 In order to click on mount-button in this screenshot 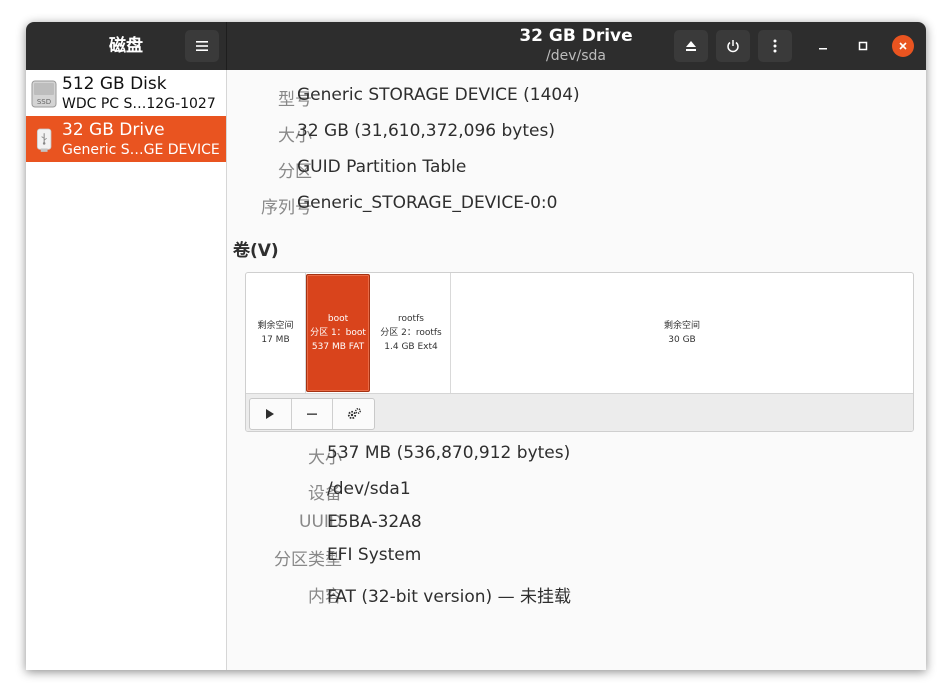, I will do `click(271, 414)`.